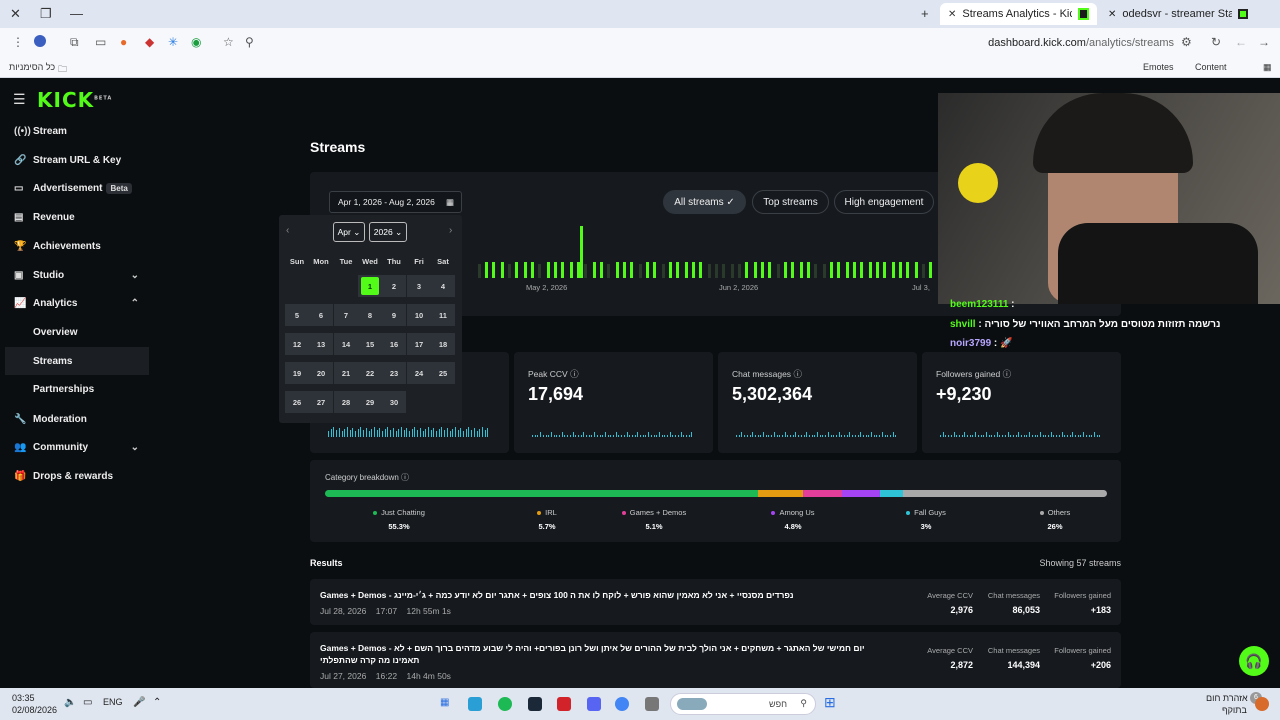 Image resolution: width=1280 pixels, height=720 pixels. I want to click on calendar-day: 11, so click(443, 315).